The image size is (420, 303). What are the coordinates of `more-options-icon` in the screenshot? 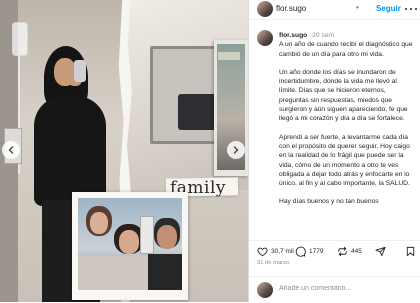 It's located at (411, 9).